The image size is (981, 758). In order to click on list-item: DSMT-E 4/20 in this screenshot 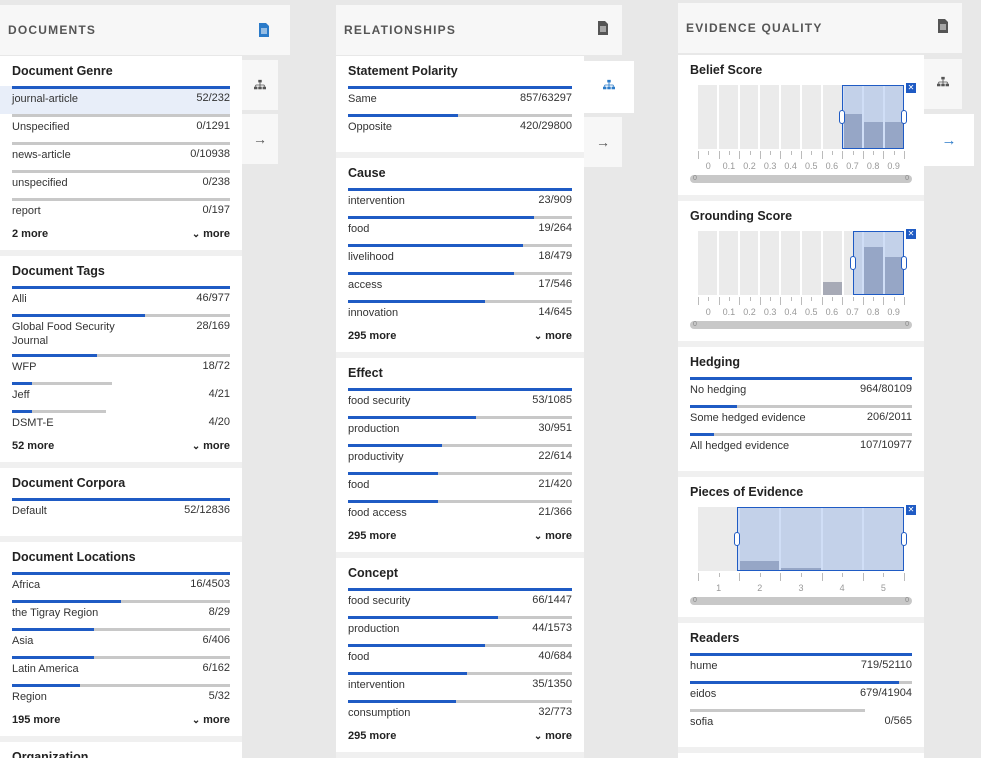, I will do `click(121, 424)`.